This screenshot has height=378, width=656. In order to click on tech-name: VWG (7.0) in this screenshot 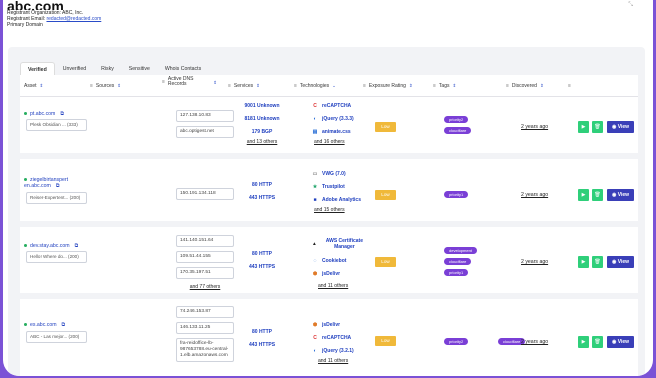, I will do `click(334, 174)`.